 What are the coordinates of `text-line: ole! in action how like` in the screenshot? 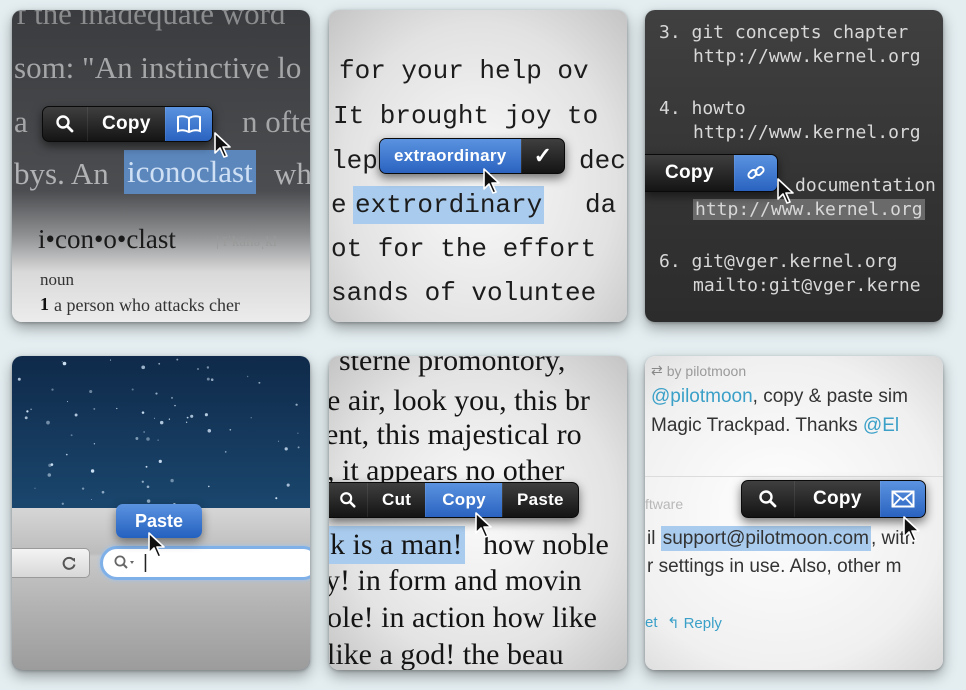 It's located at (463, 617).